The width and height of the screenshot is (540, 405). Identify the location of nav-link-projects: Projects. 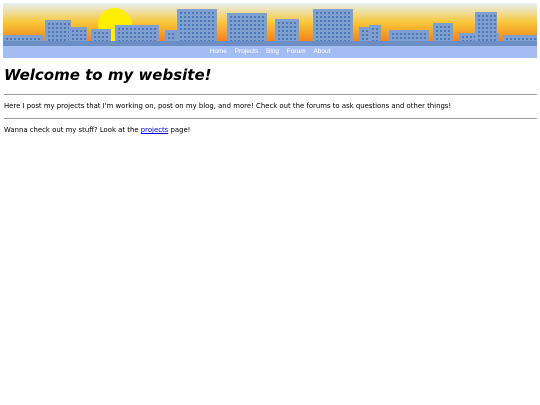
(246, 51).